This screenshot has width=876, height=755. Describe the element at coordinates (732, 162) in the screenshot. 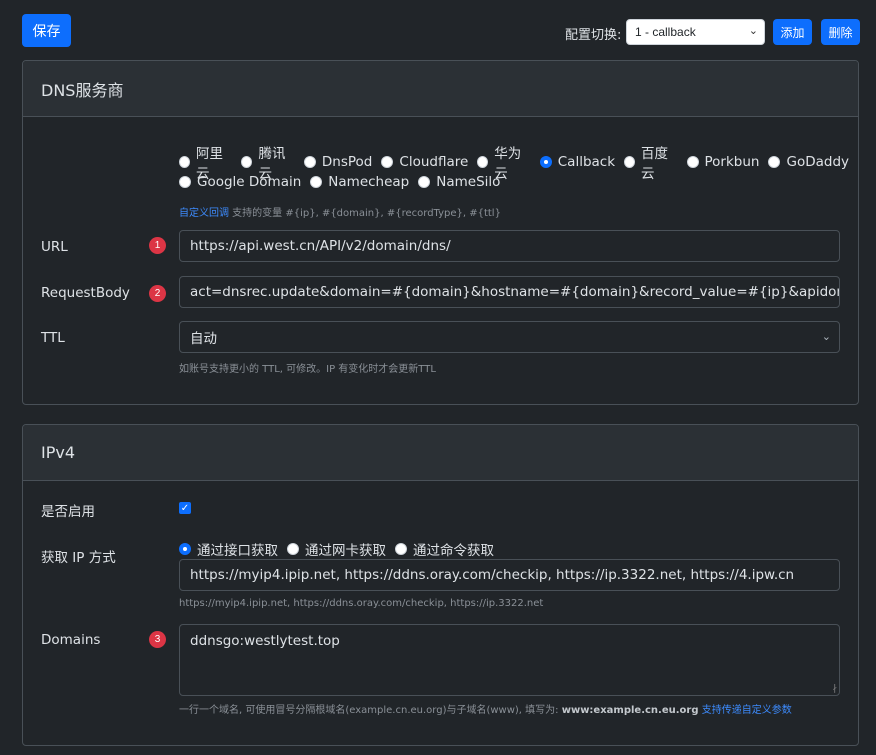

I see `provider-option-label: Porkbun` at that location.